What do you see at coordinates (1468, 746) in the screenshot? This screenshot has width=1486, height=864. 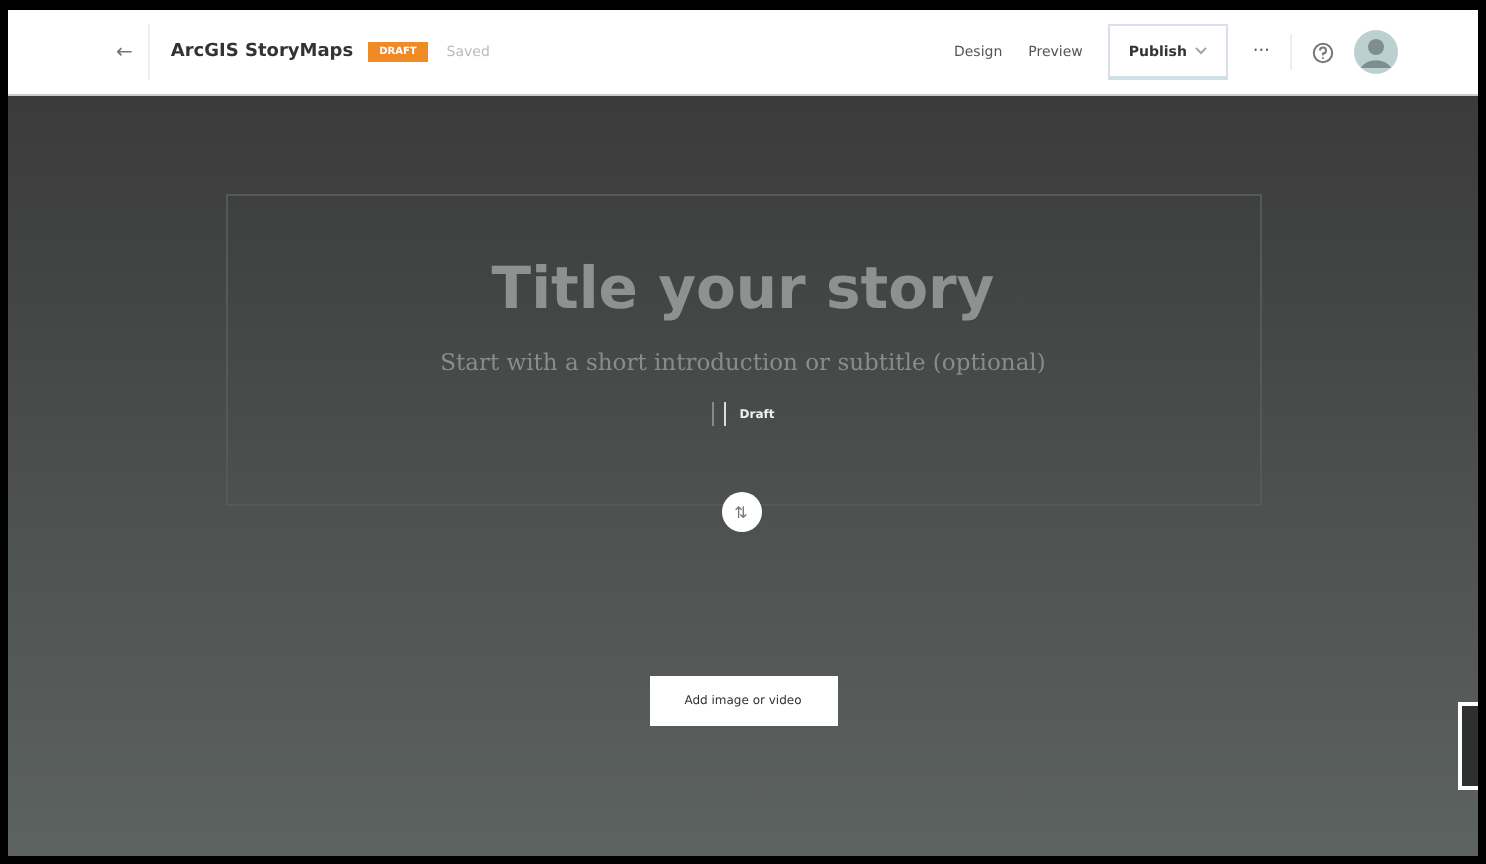 I see `side-tab` at bounding box center [1468, 746].